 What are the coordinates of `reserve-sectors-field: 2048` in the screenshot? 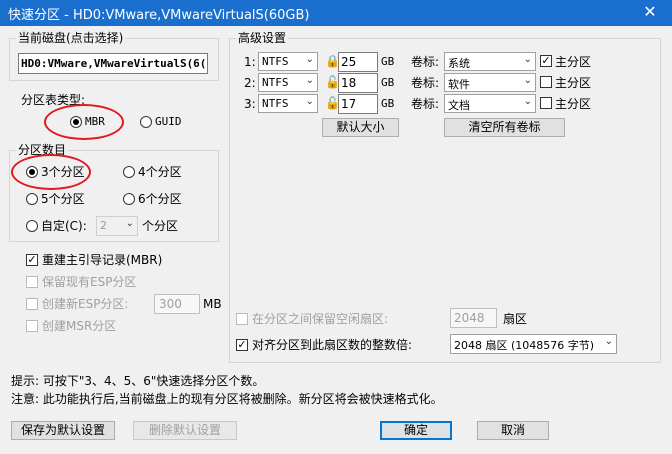 It's located at (473, 318).